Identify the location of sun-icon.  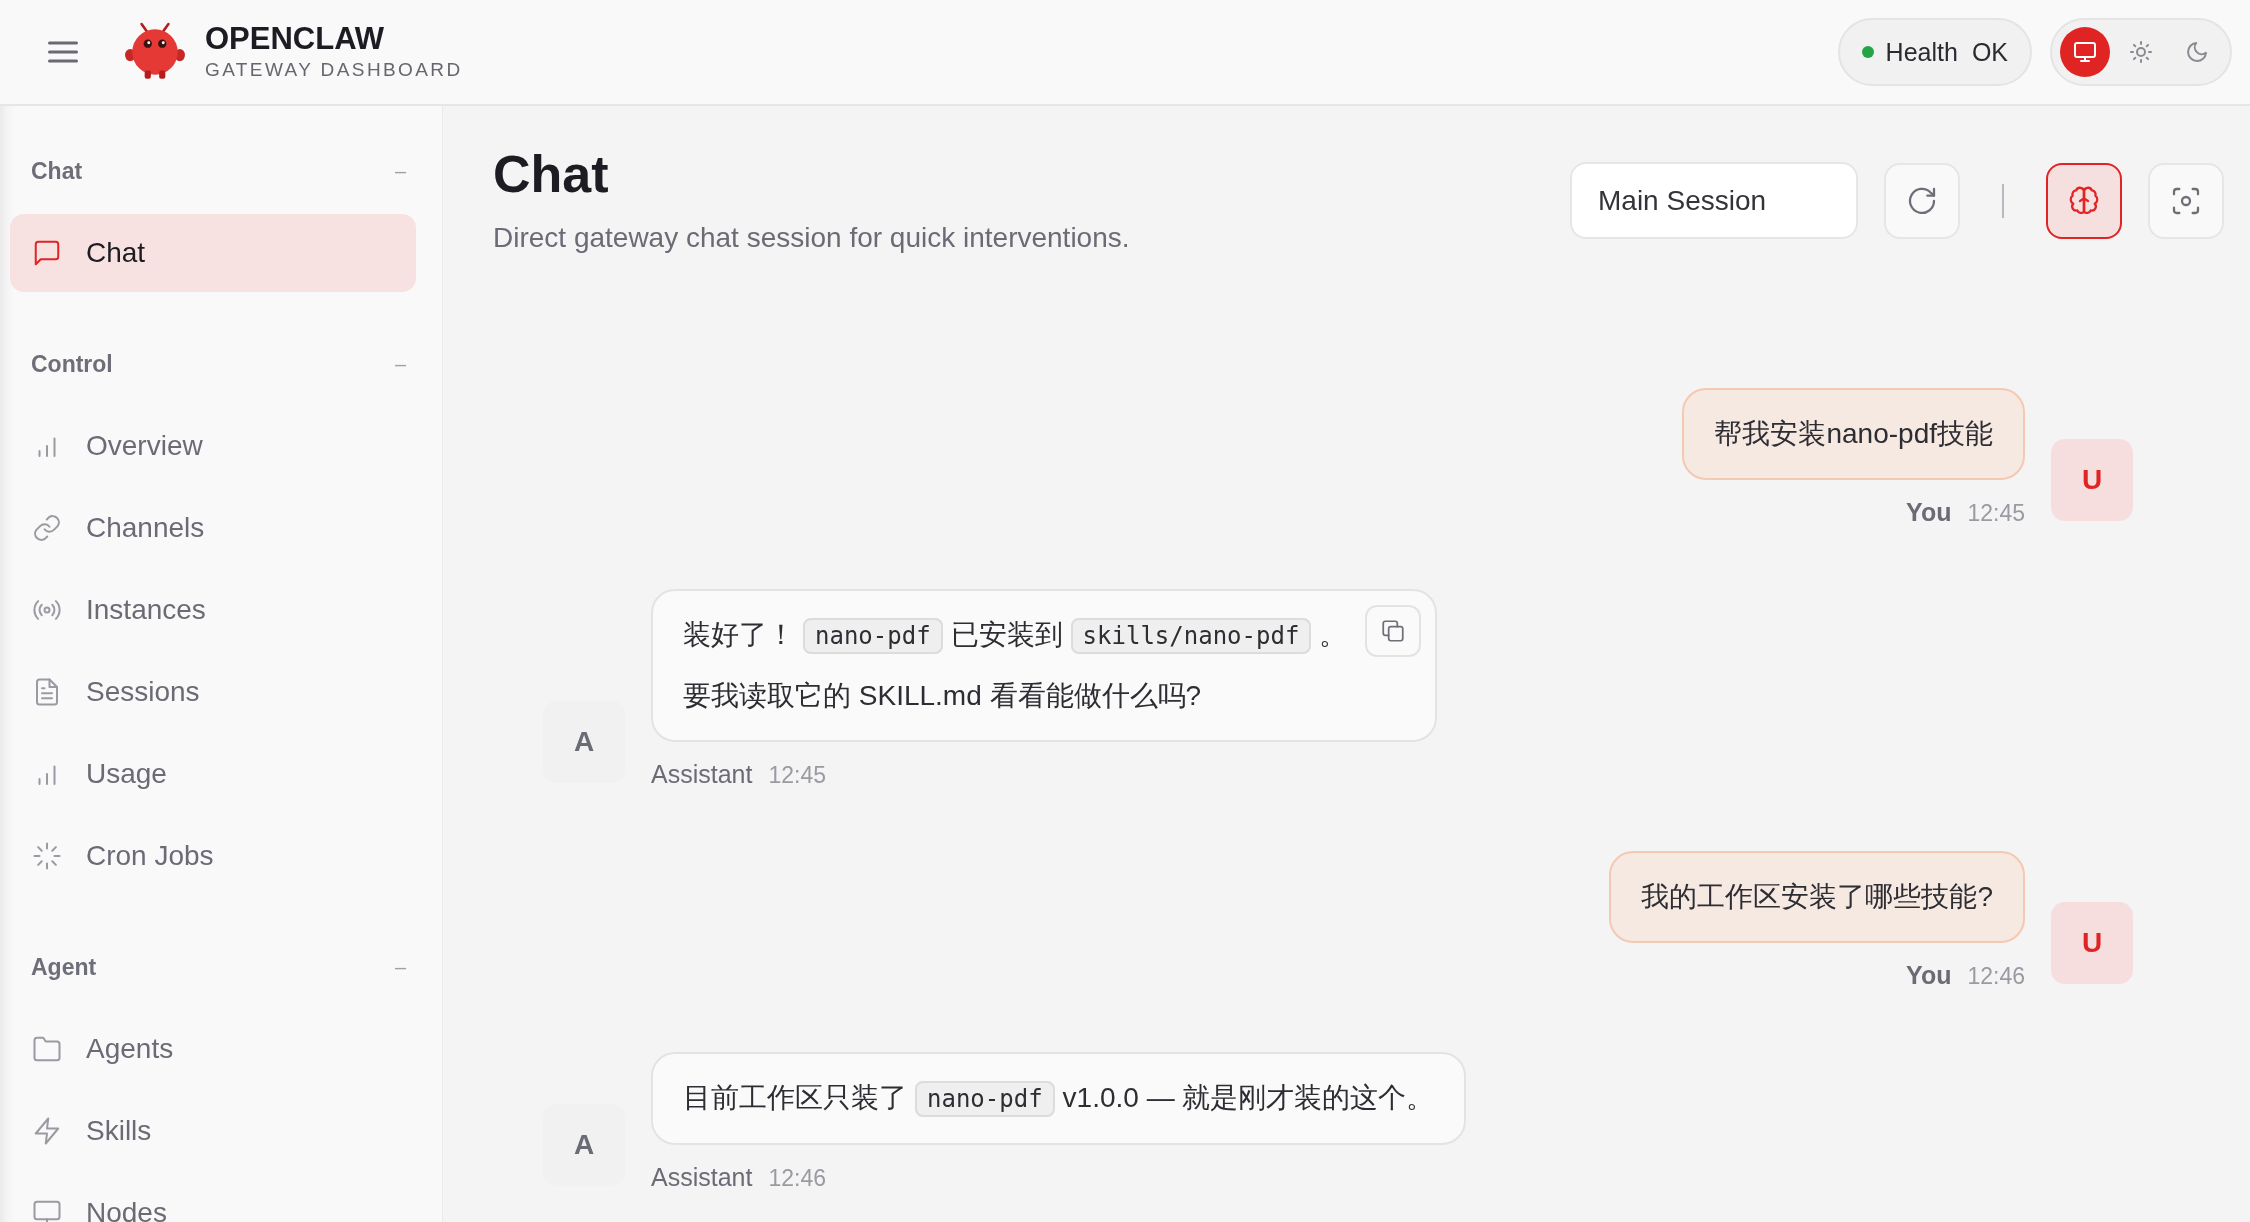
(2141, 52).